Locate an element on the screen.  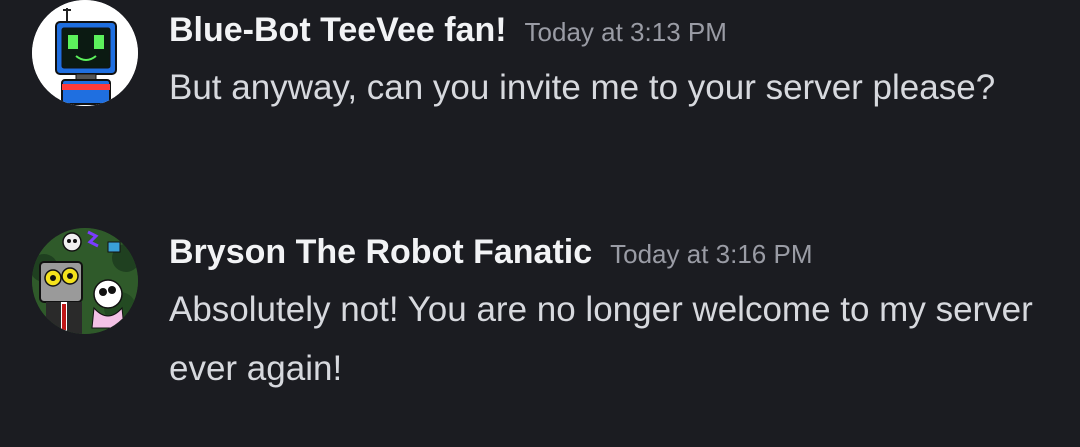
robot-characters-avatar-icon is located at coordinates (85, 281).